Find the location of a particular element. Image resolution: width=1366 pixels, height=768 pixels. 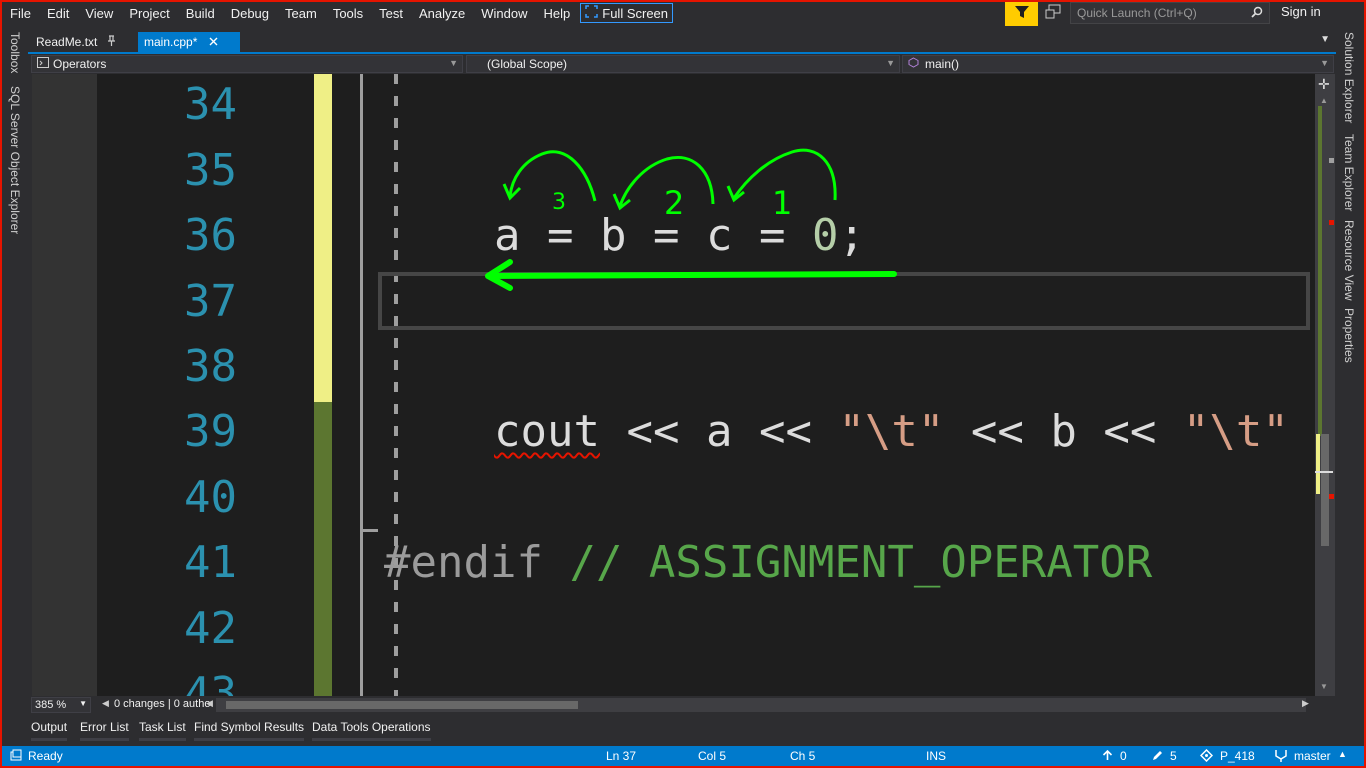

feedback-filter-button is located at coordinates (1021, 14).